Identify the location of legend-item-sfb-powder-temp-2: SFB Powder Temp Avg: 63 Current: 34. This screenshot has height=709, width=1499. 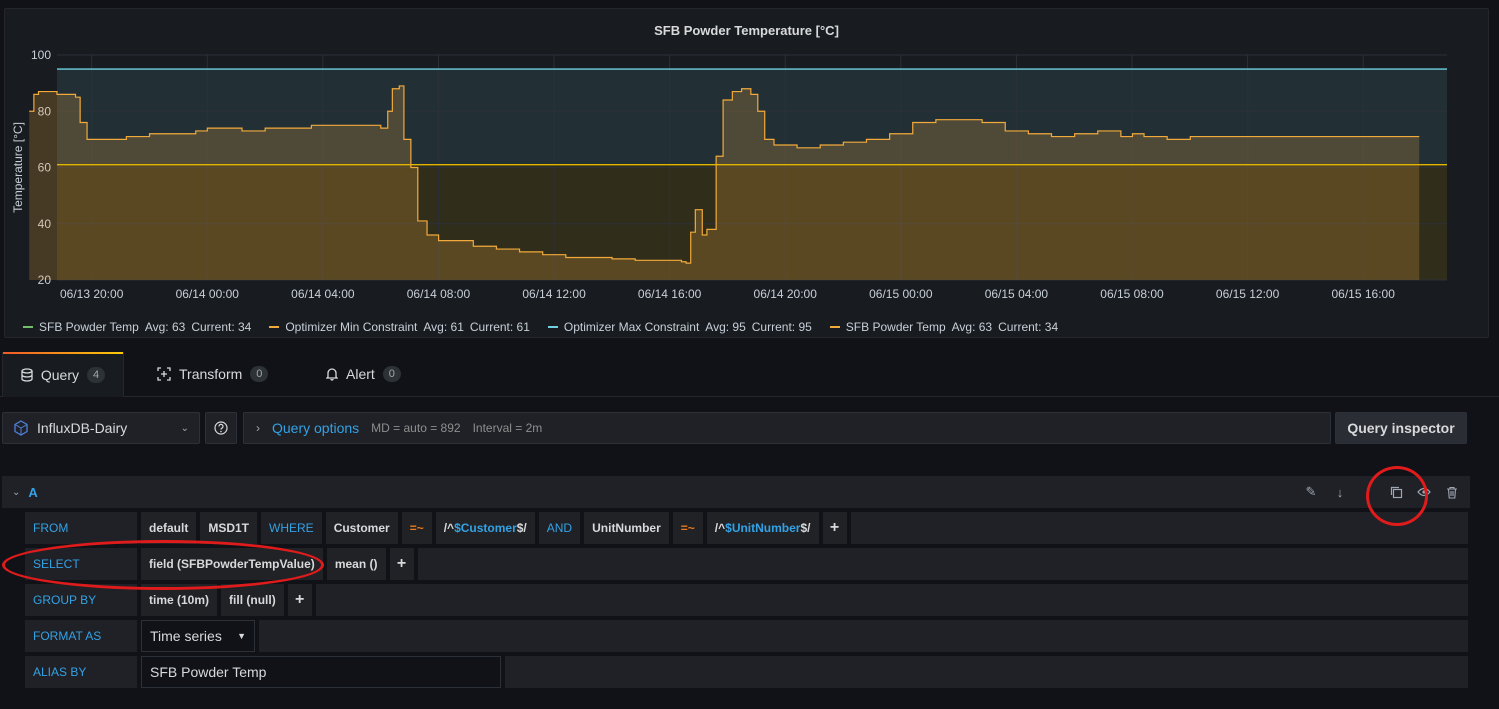
(944, 327).